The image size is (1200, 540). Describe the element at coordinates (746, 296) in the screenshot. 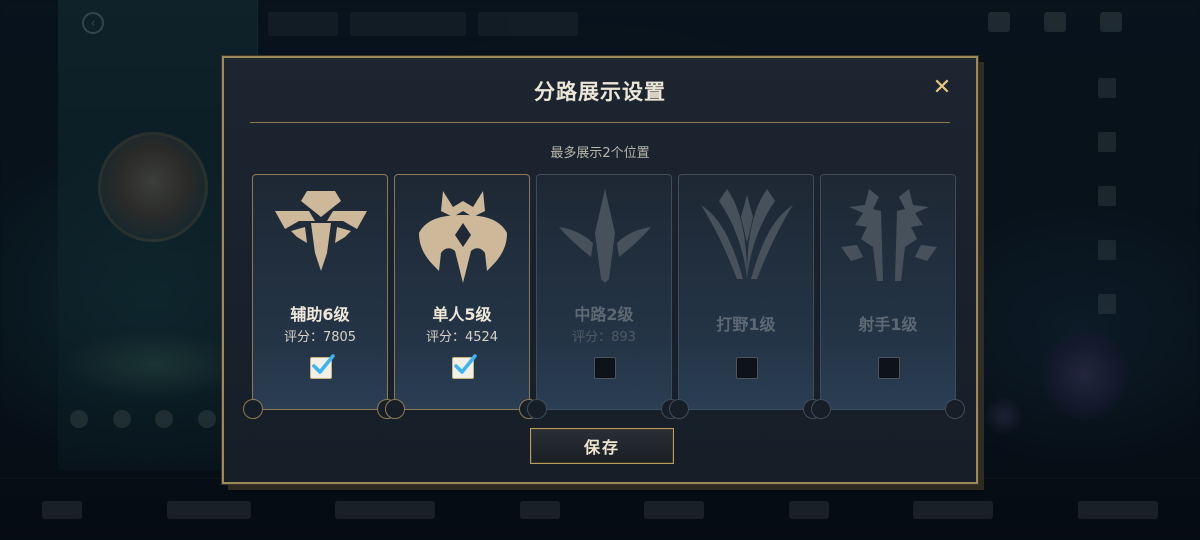

I see `role-card-jungle: 打野1级` at that location.